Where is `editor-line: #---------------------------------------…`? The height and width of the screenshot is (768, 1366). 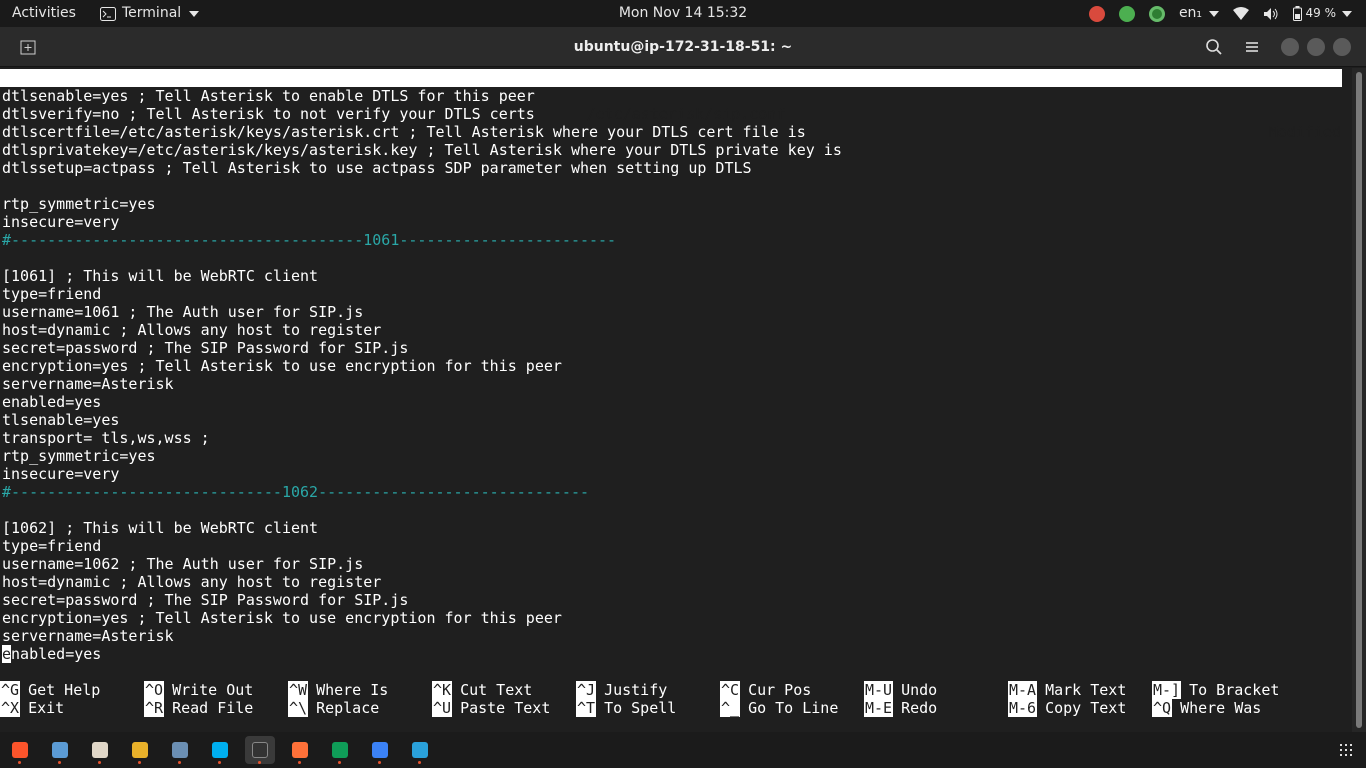 editor-line: #---------------------------------------… is located at coordinates (672, 240).